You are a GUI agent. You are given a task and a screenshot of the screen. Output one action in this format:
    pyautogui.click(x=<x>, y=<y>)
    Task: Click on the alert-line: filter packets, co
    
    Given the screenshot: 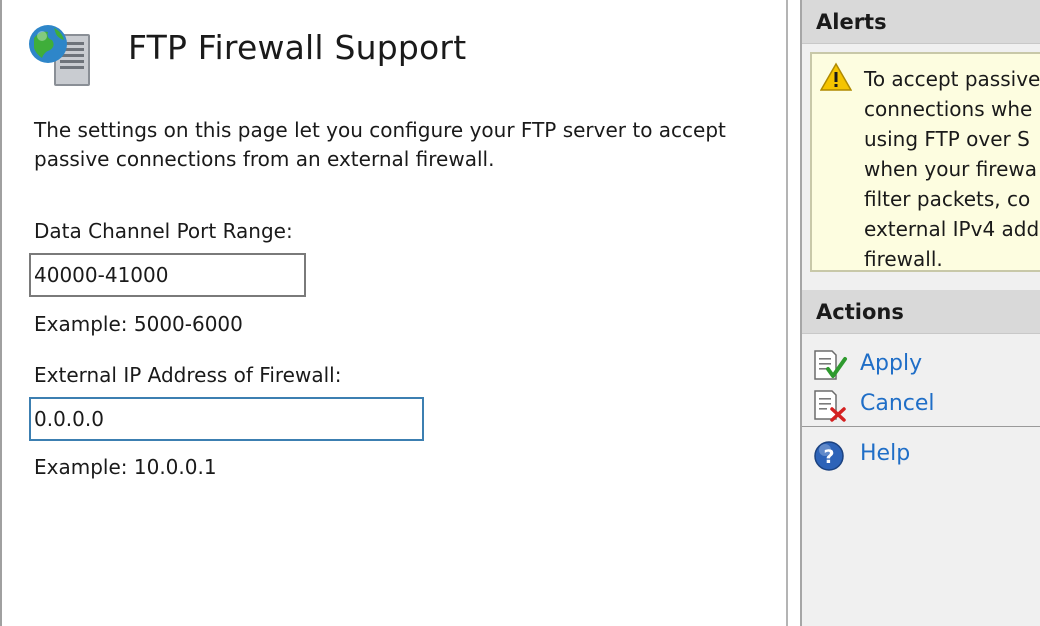 What is the action you would take?
    pyautogui.click(x=947, y=199)
    